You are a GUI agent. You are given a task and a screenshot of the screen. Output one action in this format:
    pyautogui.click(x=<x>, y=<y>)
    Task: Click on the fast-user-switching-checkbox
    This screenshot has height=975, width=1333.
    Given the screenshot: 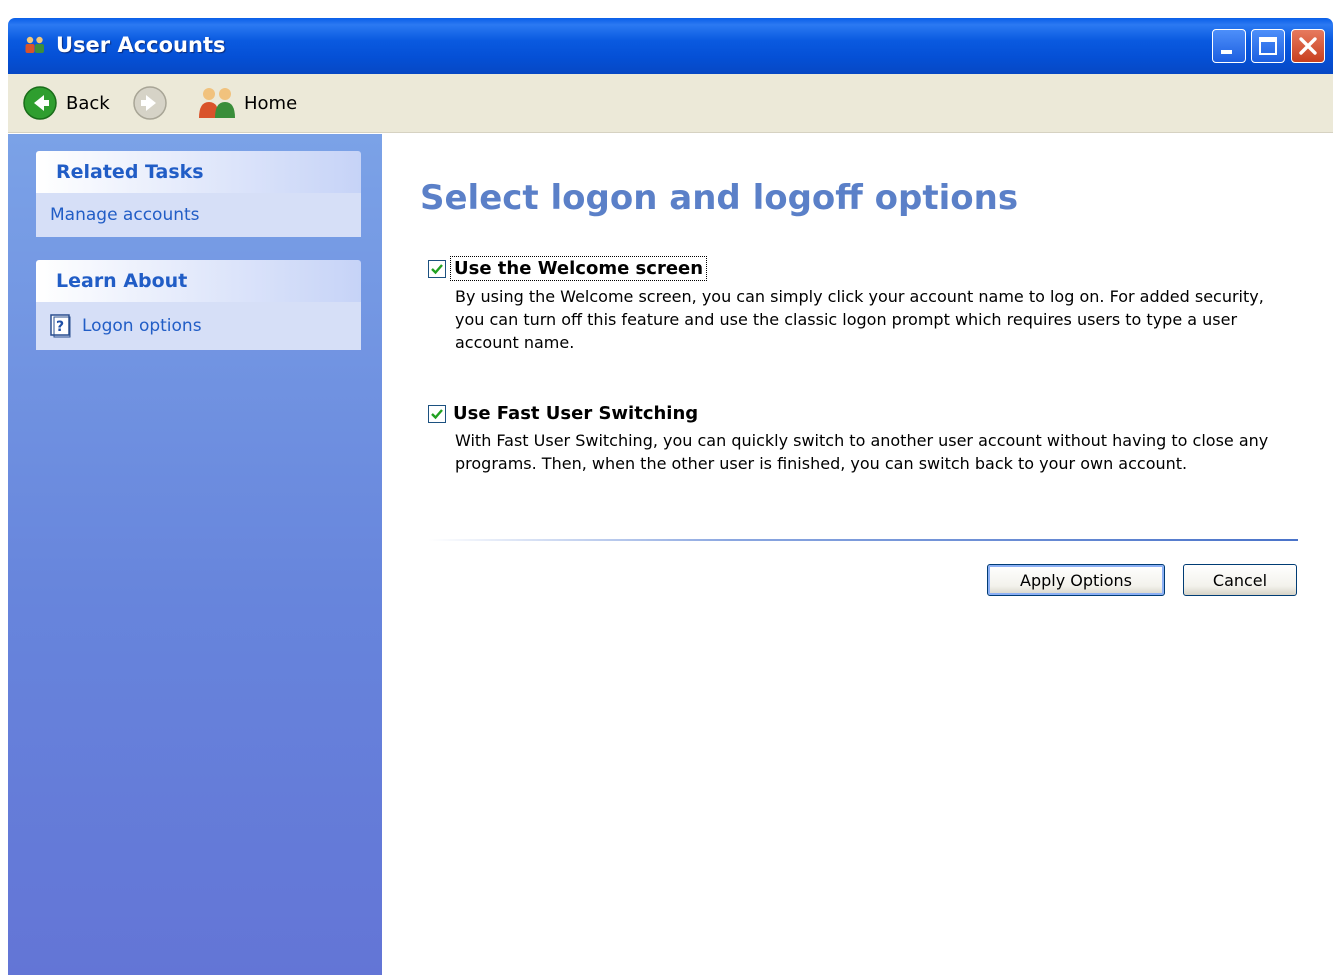 What is the action you would take?
    pyautogui.click(x=437, y=413)
    